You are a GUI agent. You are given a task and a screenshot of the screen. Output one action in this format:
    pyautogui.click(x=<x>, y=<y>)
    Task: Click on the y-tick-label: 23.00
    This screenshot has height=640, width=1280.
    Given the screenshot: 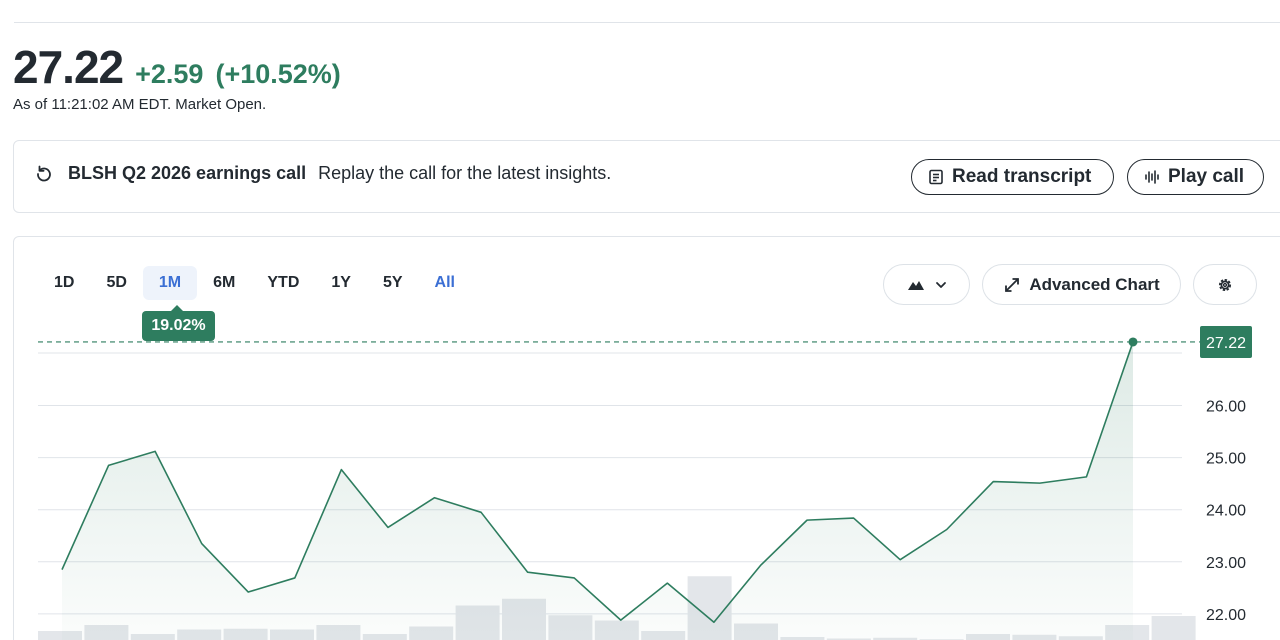 What is the action you would take?
    pyautogui.click(x=1226, y=563)
    